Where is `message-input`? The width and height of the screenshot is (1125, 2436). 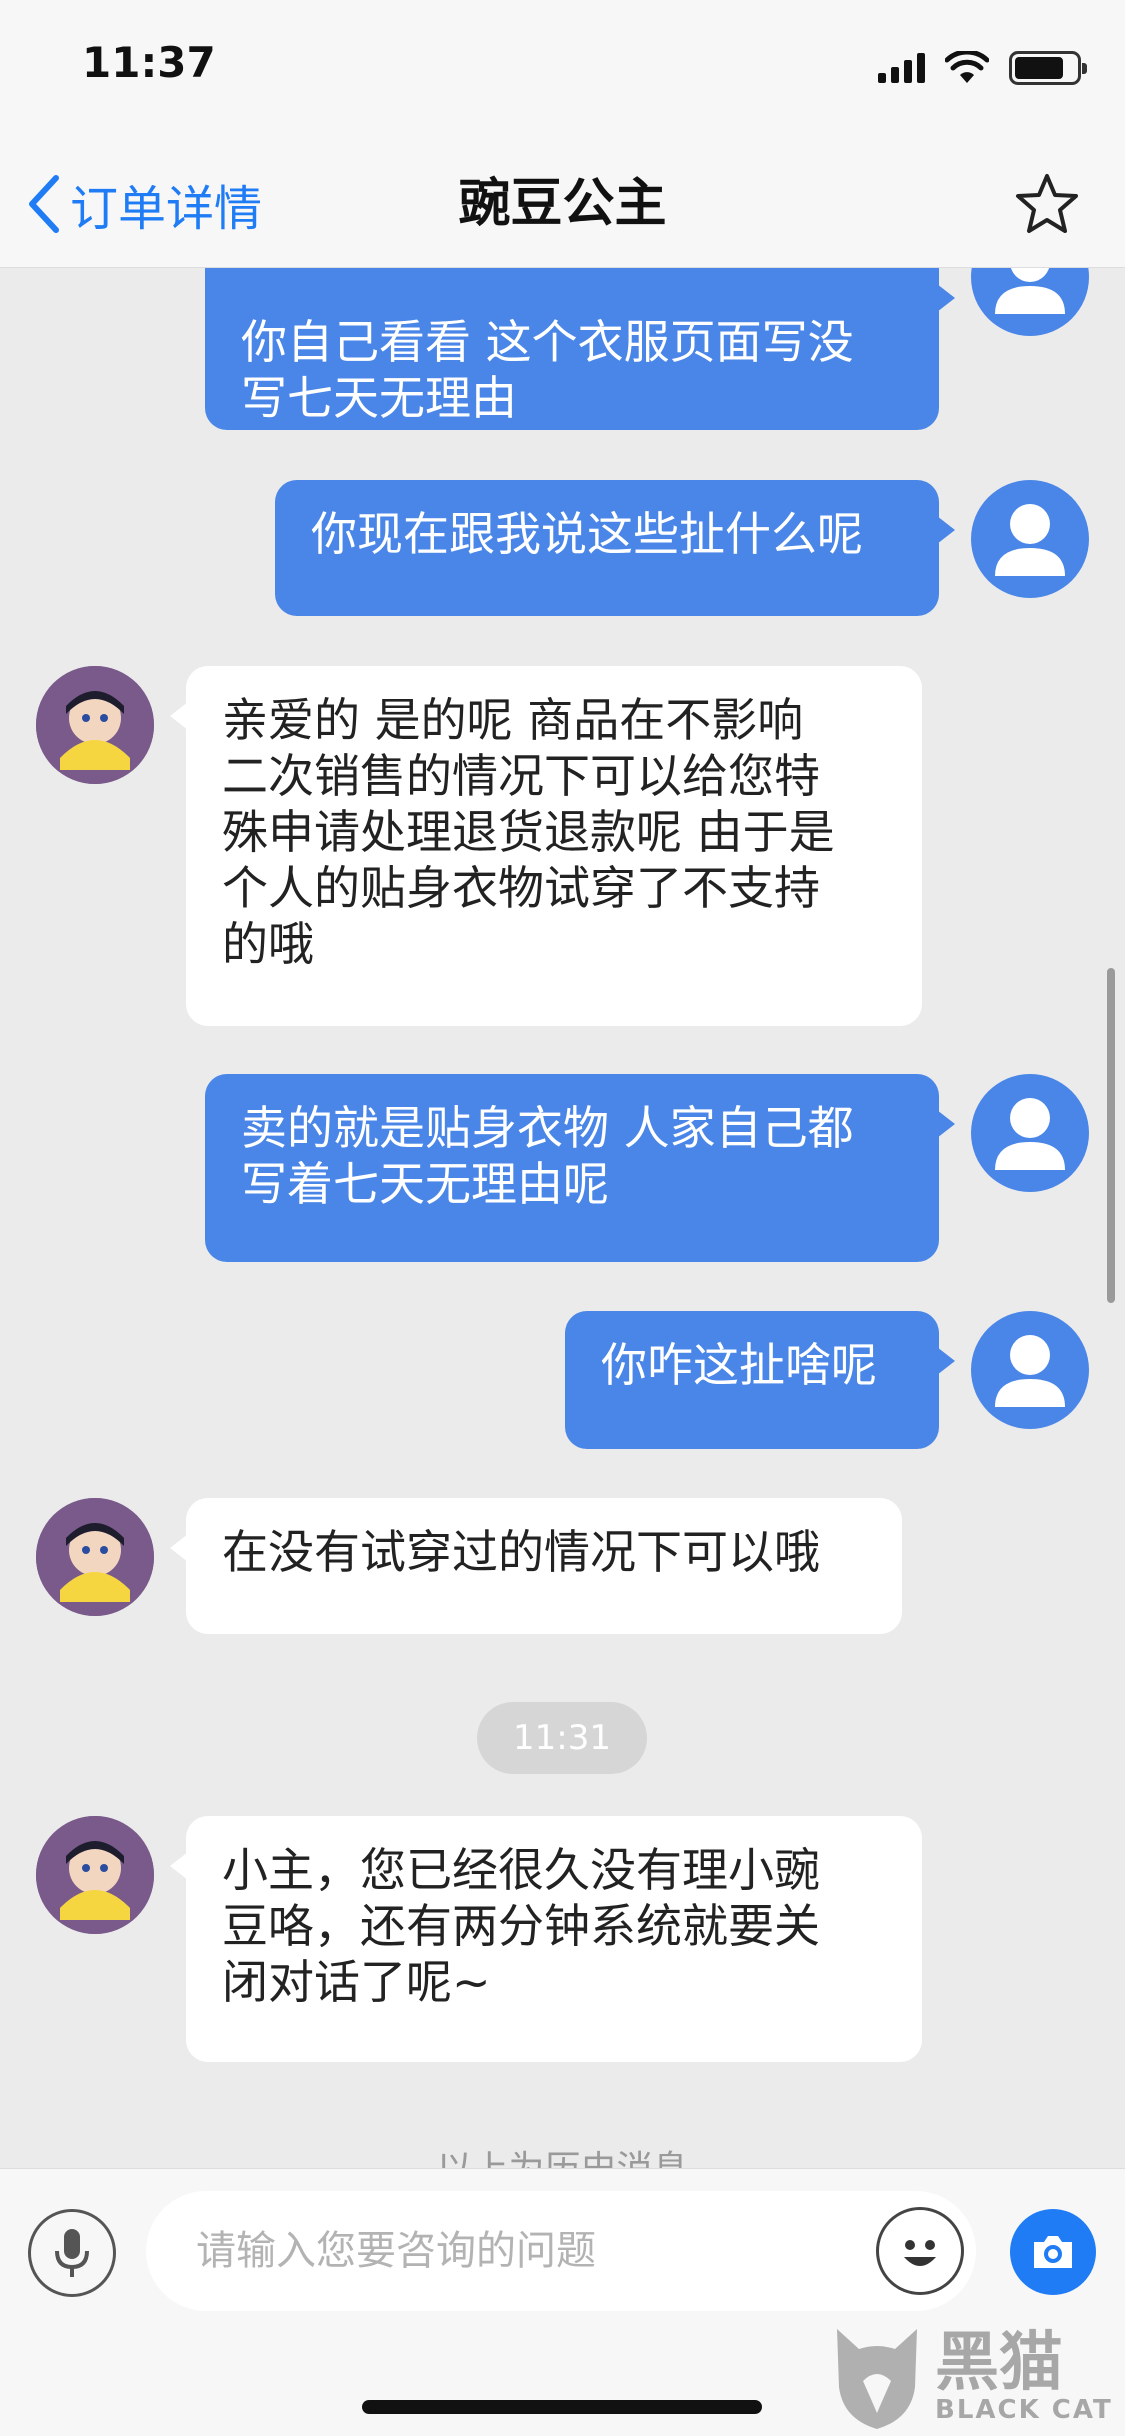 message-input is located at coordinates (496, 2251).